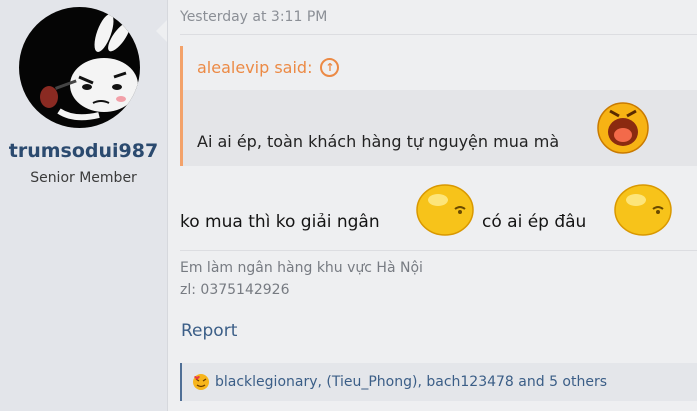 This screenshot has height=411, width=697. What do you see at coordinates (623, 128) in the screenshot?
I see `shouting-emoticon-icon` at bounding box center [623, 128].